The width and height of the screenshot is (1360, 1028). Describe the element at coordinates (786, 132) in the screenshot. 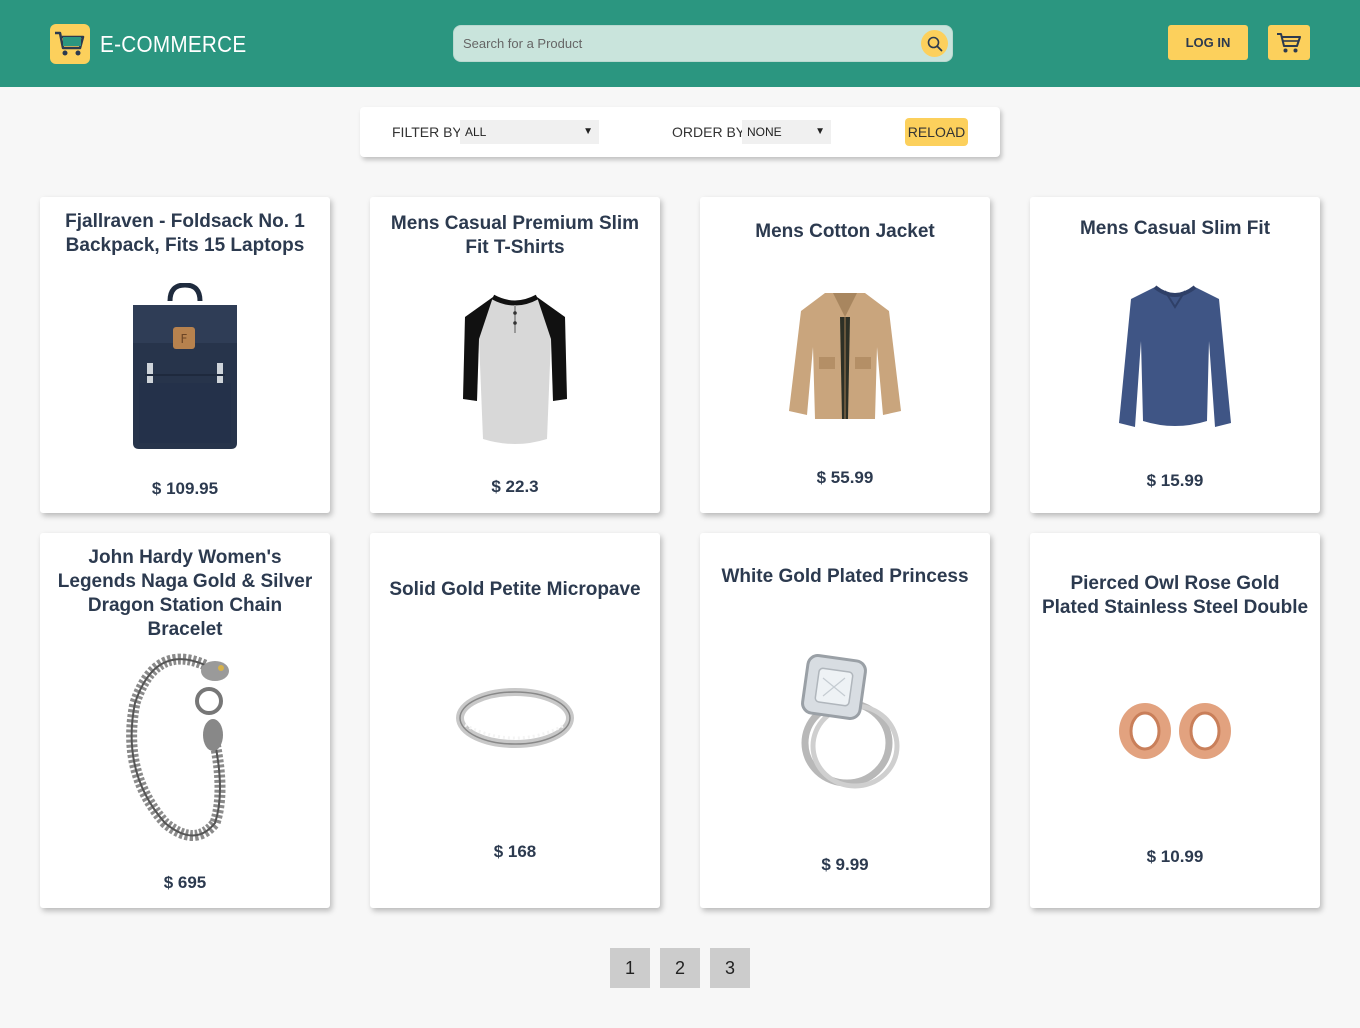

I see `order-select: NONE ▼` at that location.